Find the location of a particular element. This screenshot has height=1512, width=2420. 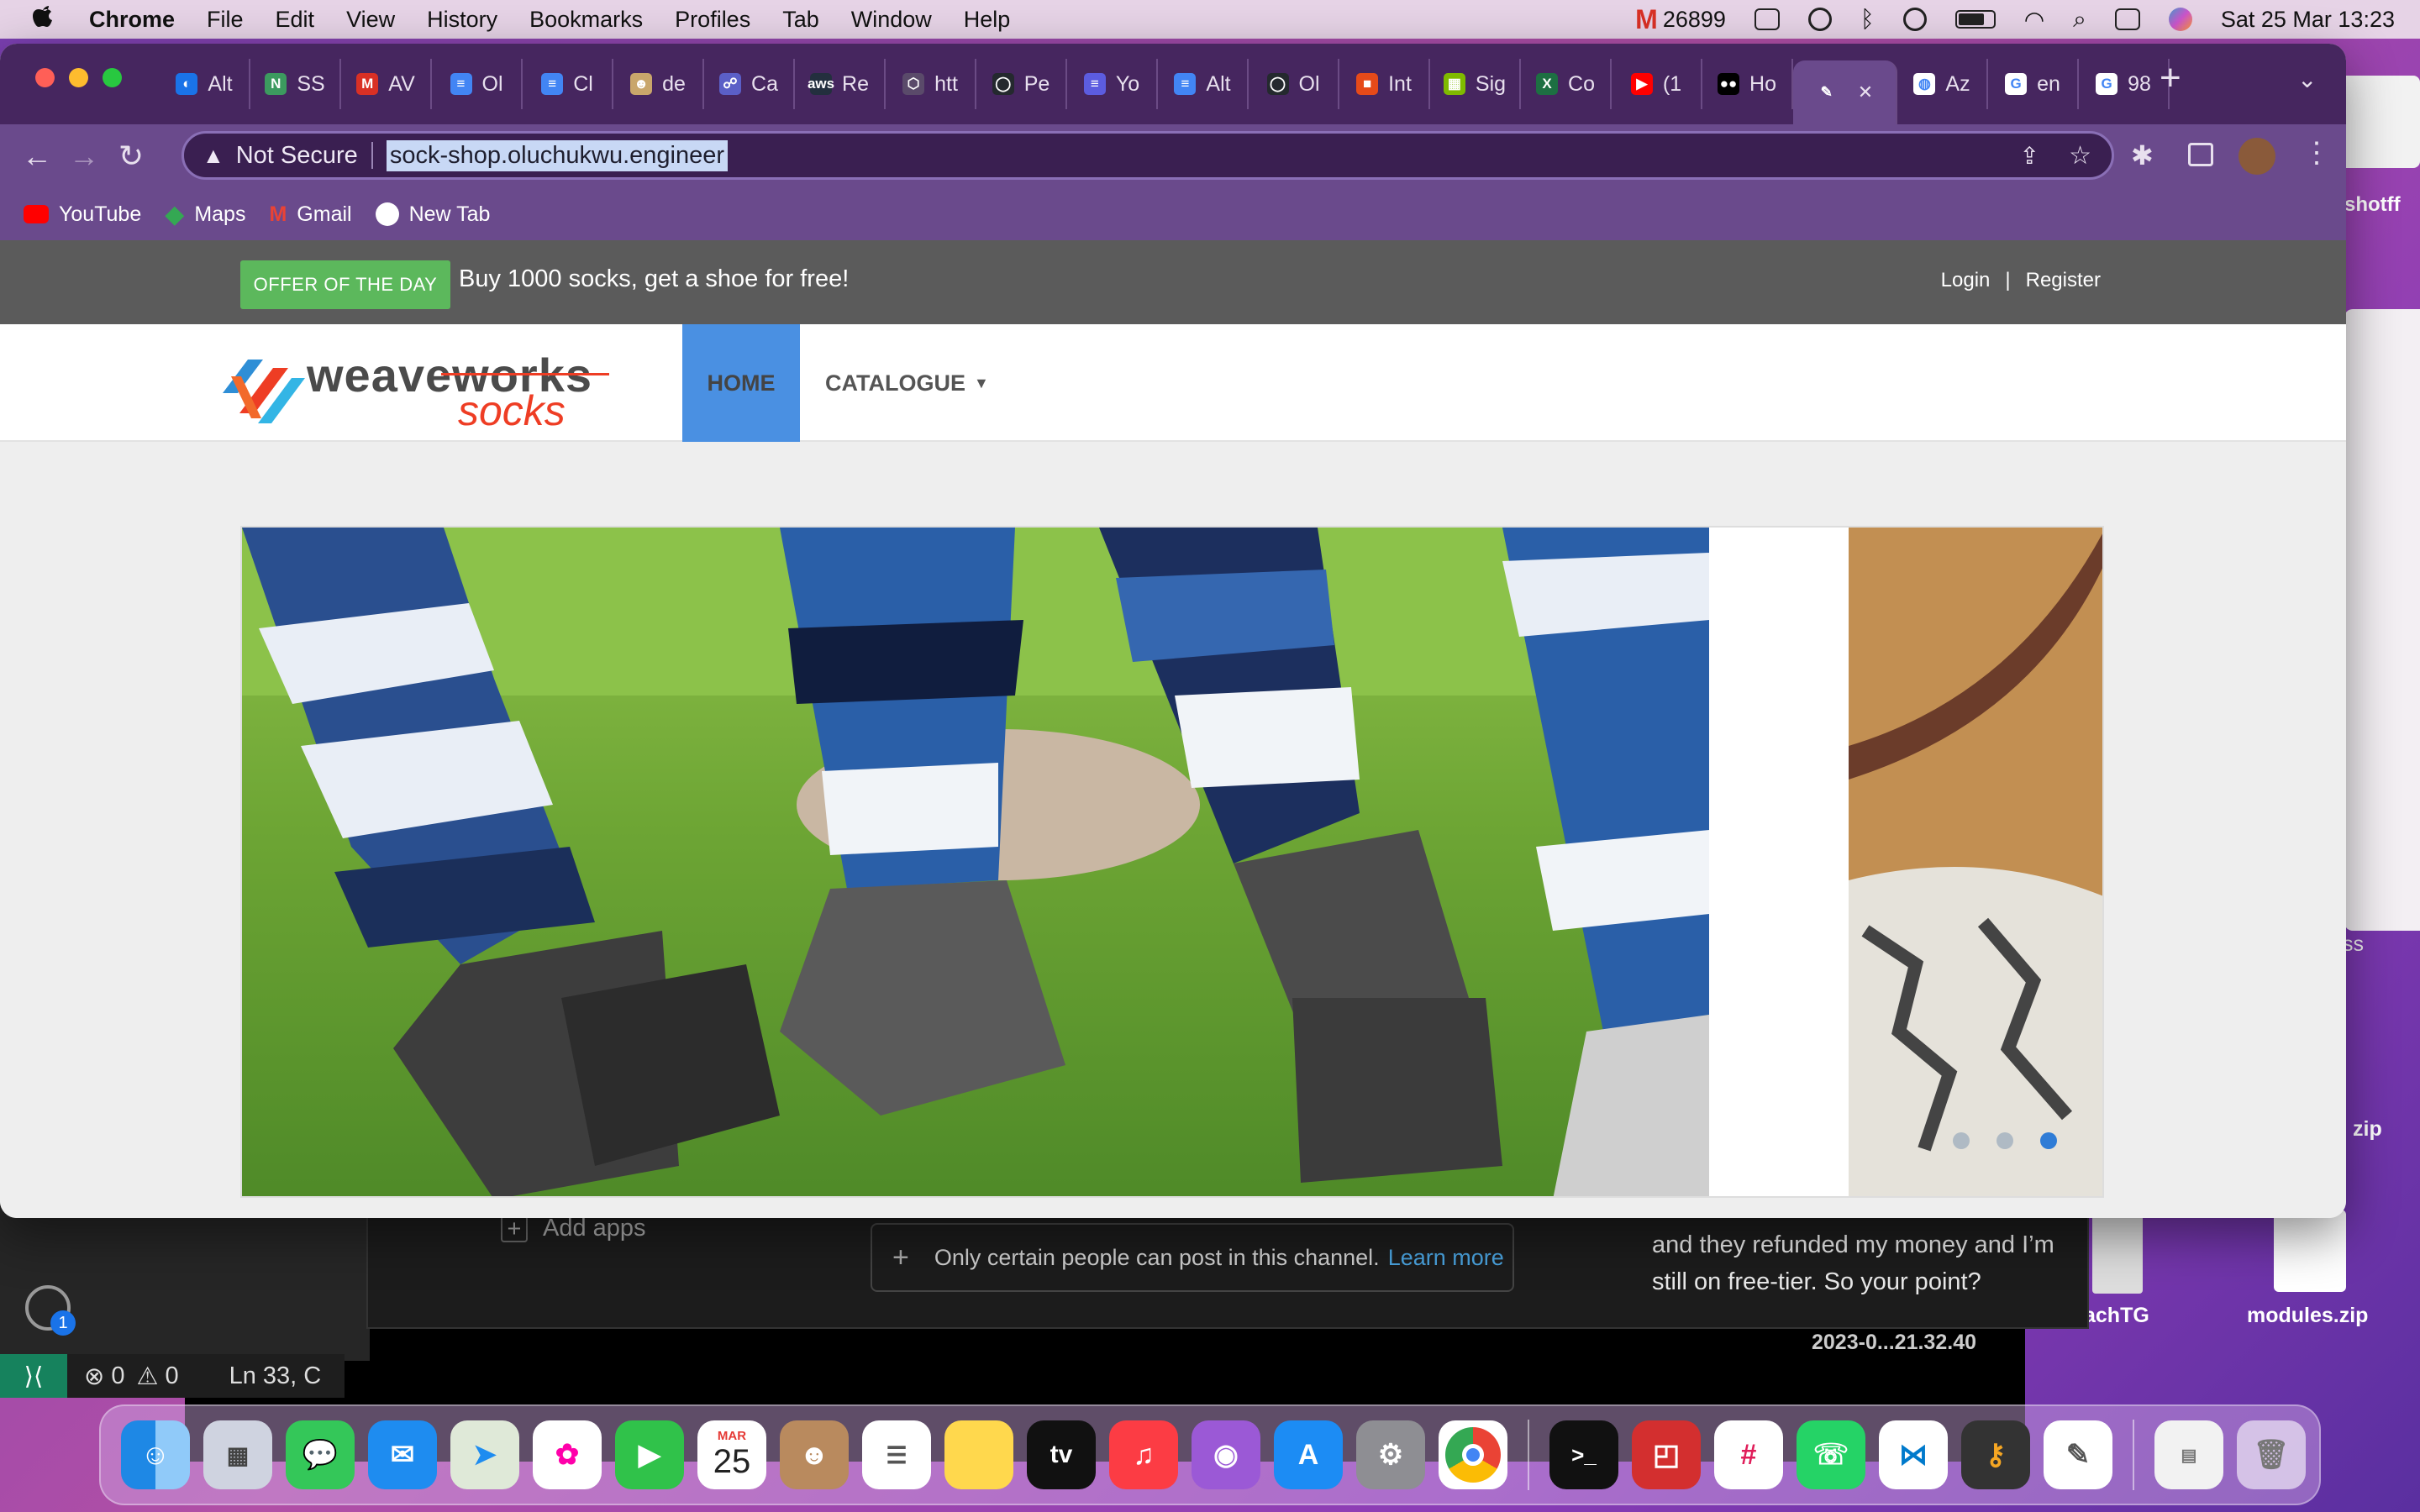

grammarly-icon is located at coordinates (1819, 19).